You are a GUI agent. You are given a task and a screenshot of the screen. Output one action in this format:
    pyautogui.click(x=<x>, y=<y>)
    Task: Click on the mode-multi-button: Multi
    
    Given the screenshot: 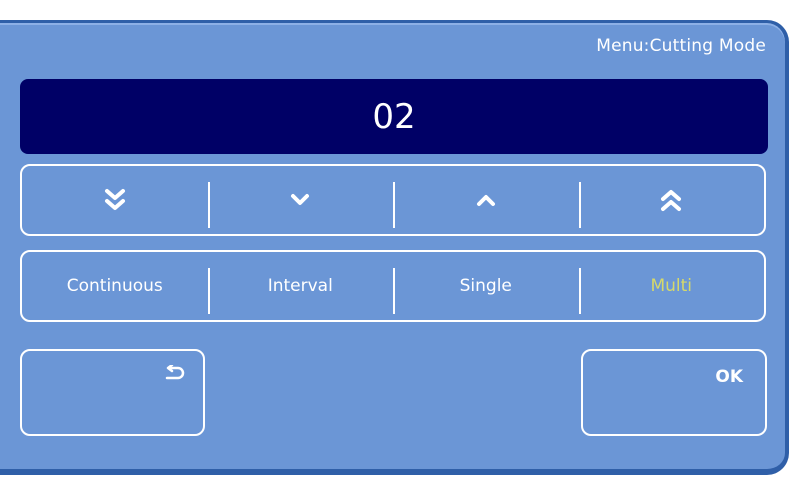 What is the action you would take?
    pyautogui.click(x=671, y=286)
    